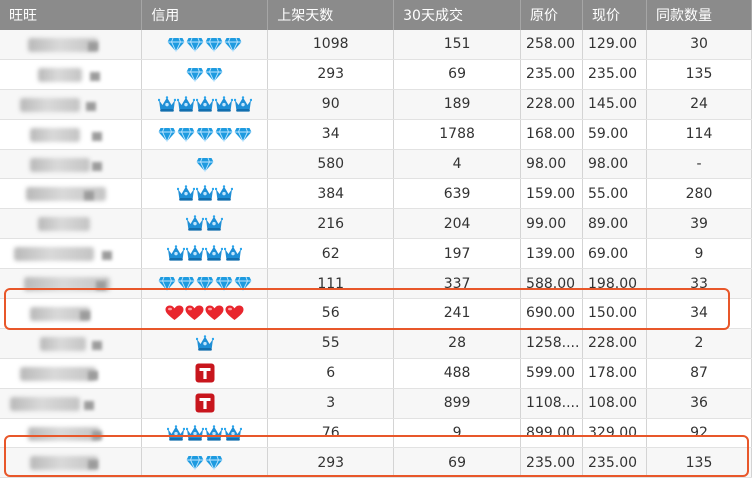  I want to click on table-row: 111 337 588.00 198.00 33, so click(376, 284).